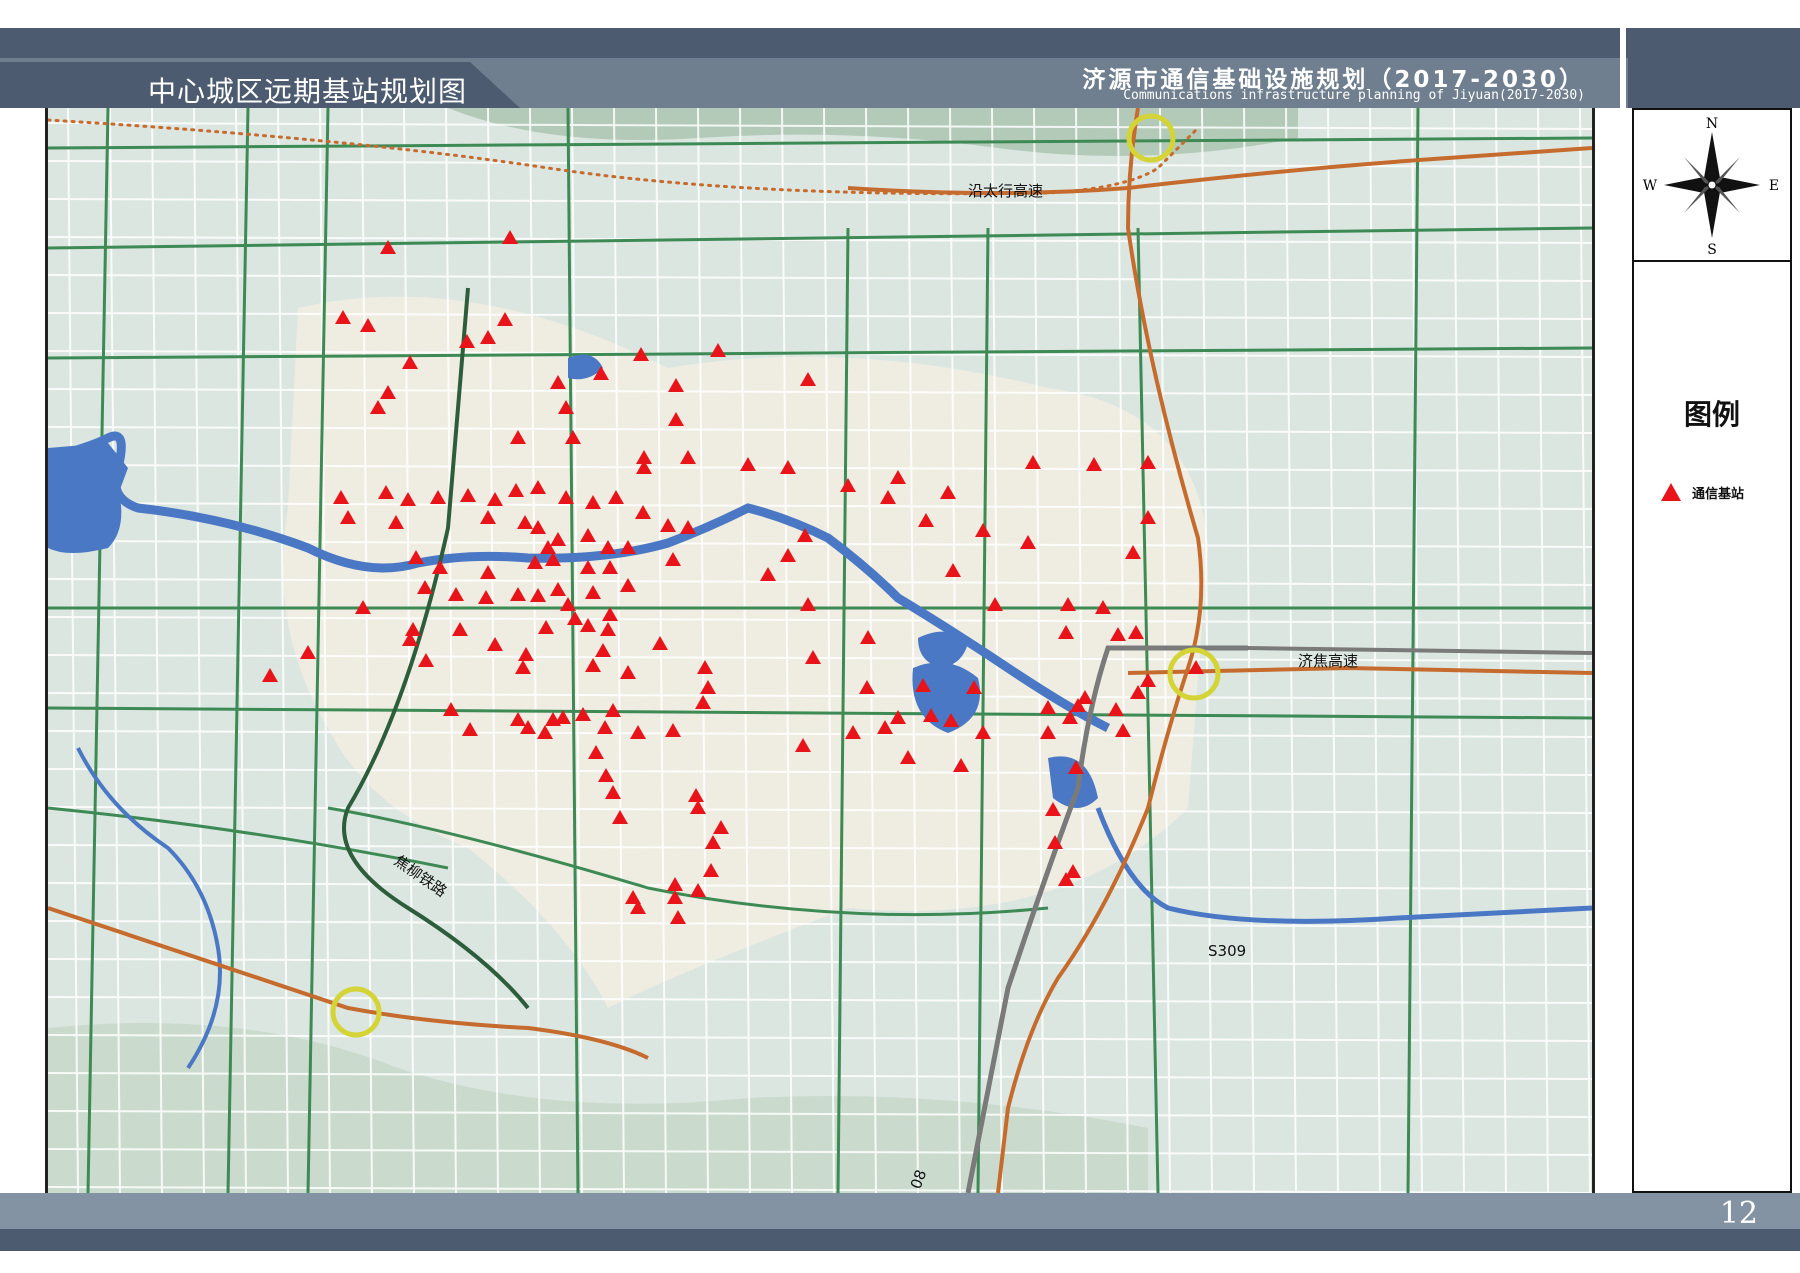  Describe the element at coordinates (900, 1240) in the screenshot. I see `footer-strip` at that location.